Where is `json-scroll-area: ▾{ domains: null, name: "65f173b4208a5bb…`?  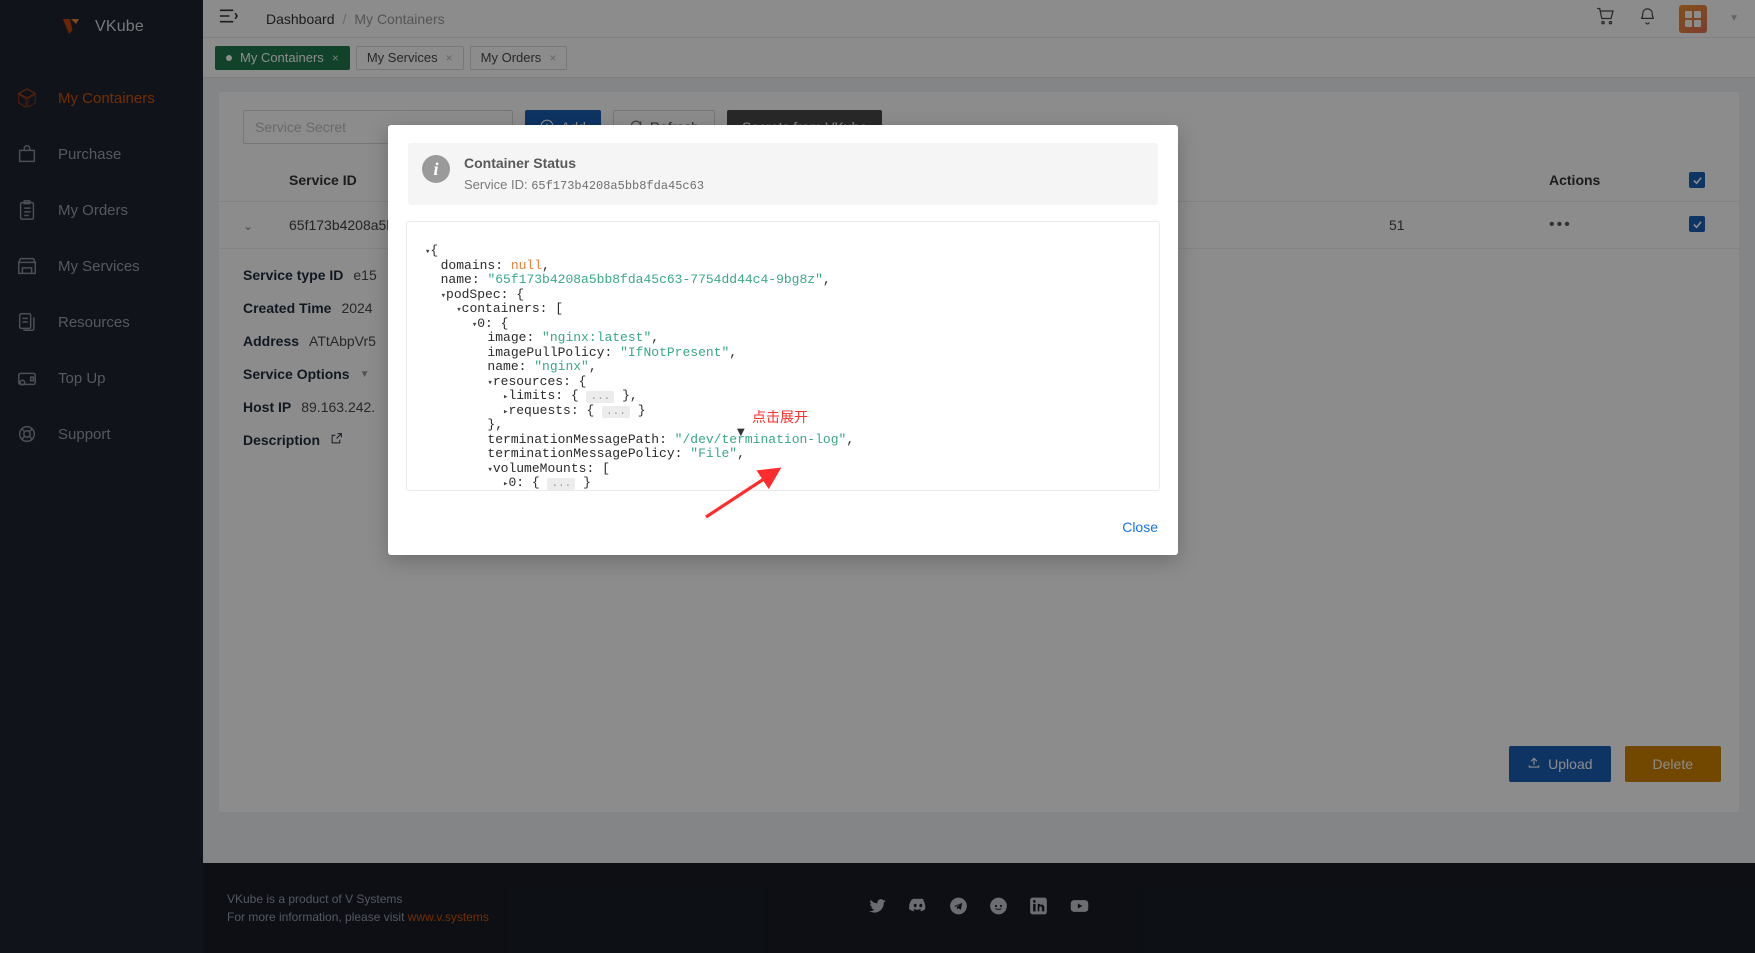 json-scroll-area: ▾{ domains: null, name: "65f173b4208a5bb… is located at coordinates (783, 356).